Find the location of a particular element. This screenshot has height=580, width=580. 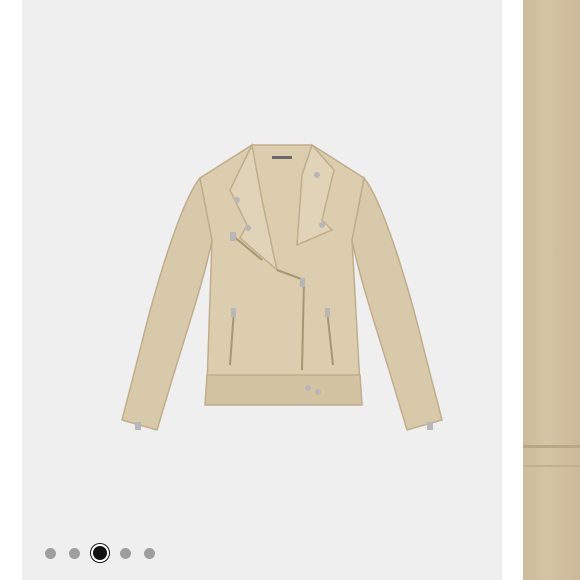

pagination-dot-active is located at coordinates (100, 553).